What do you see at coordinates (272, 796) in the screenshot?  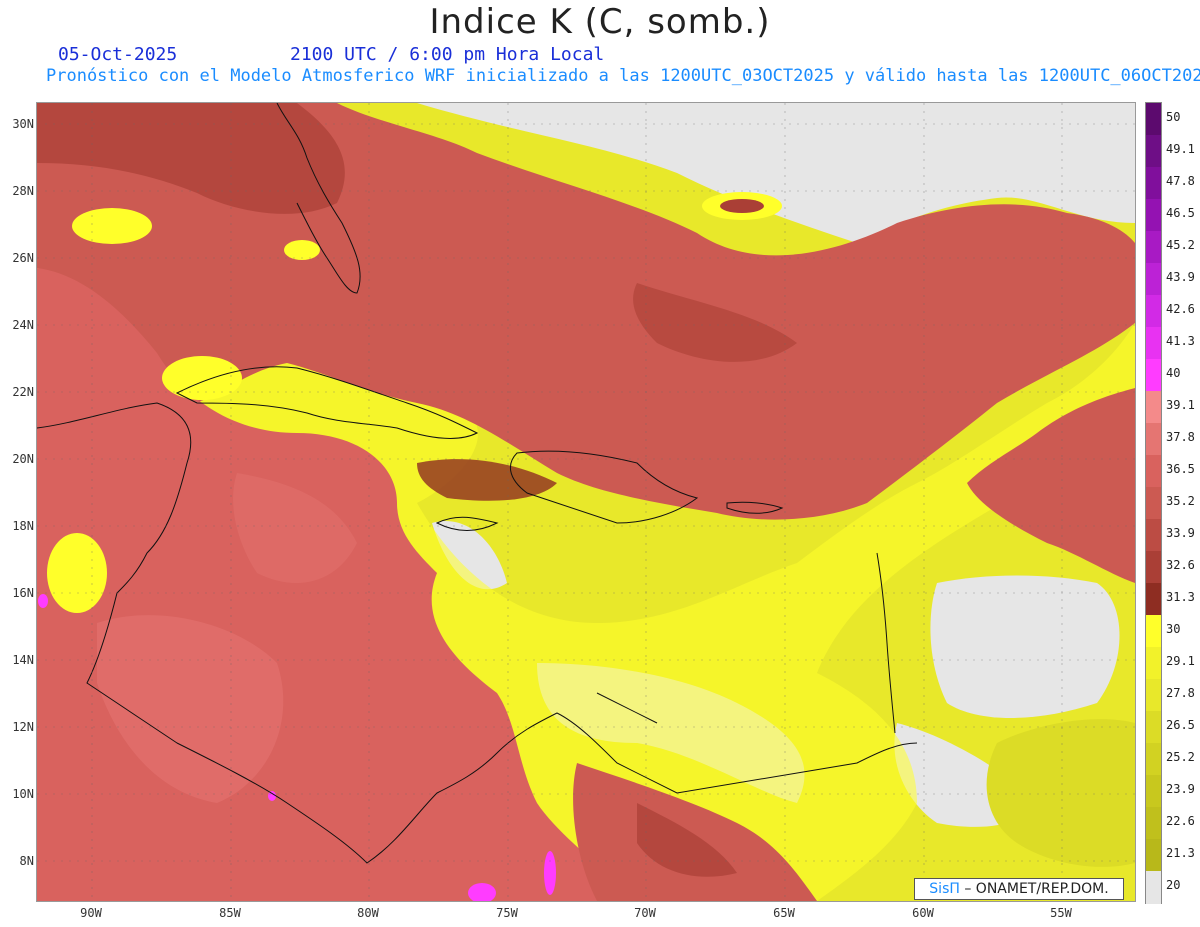 I see `field-k-40-spot-d` at bounding box center [272, 796].